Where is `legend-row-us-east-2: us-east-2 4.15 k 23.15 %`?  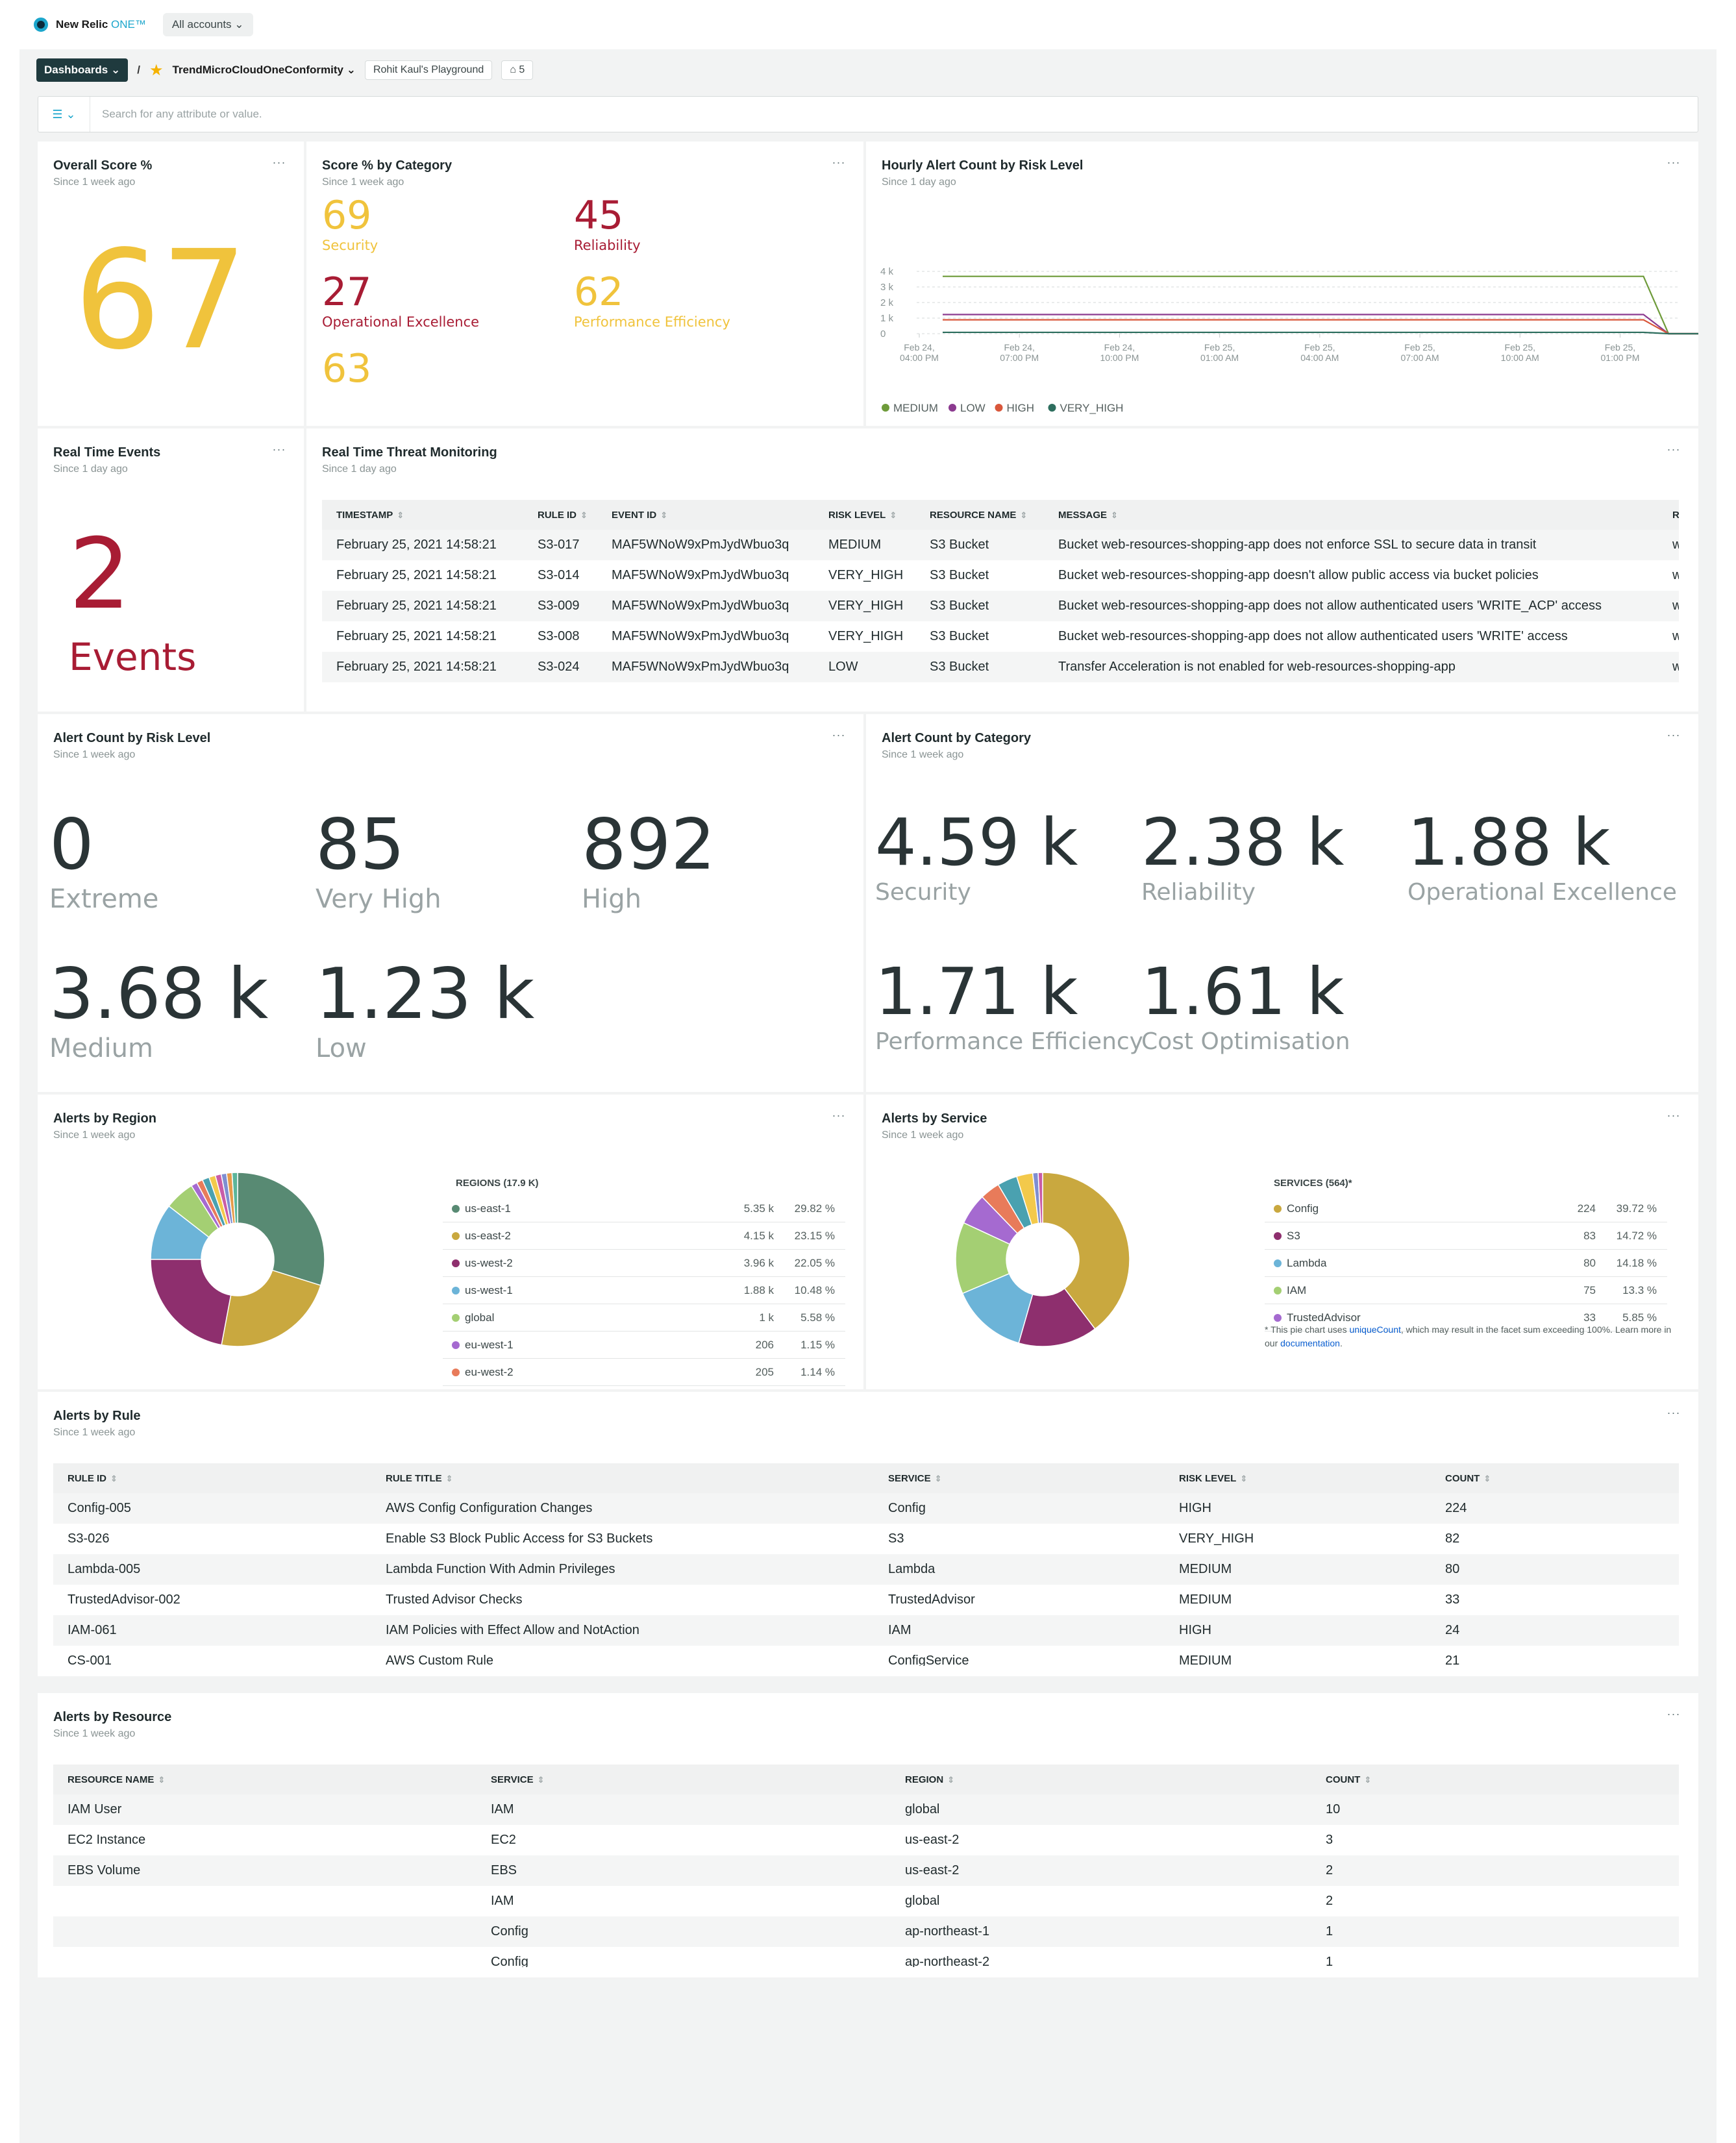 legend-row-us-east-2: us-east-2 4.15 k 23.15 % is located at coordinates (644, 1236).